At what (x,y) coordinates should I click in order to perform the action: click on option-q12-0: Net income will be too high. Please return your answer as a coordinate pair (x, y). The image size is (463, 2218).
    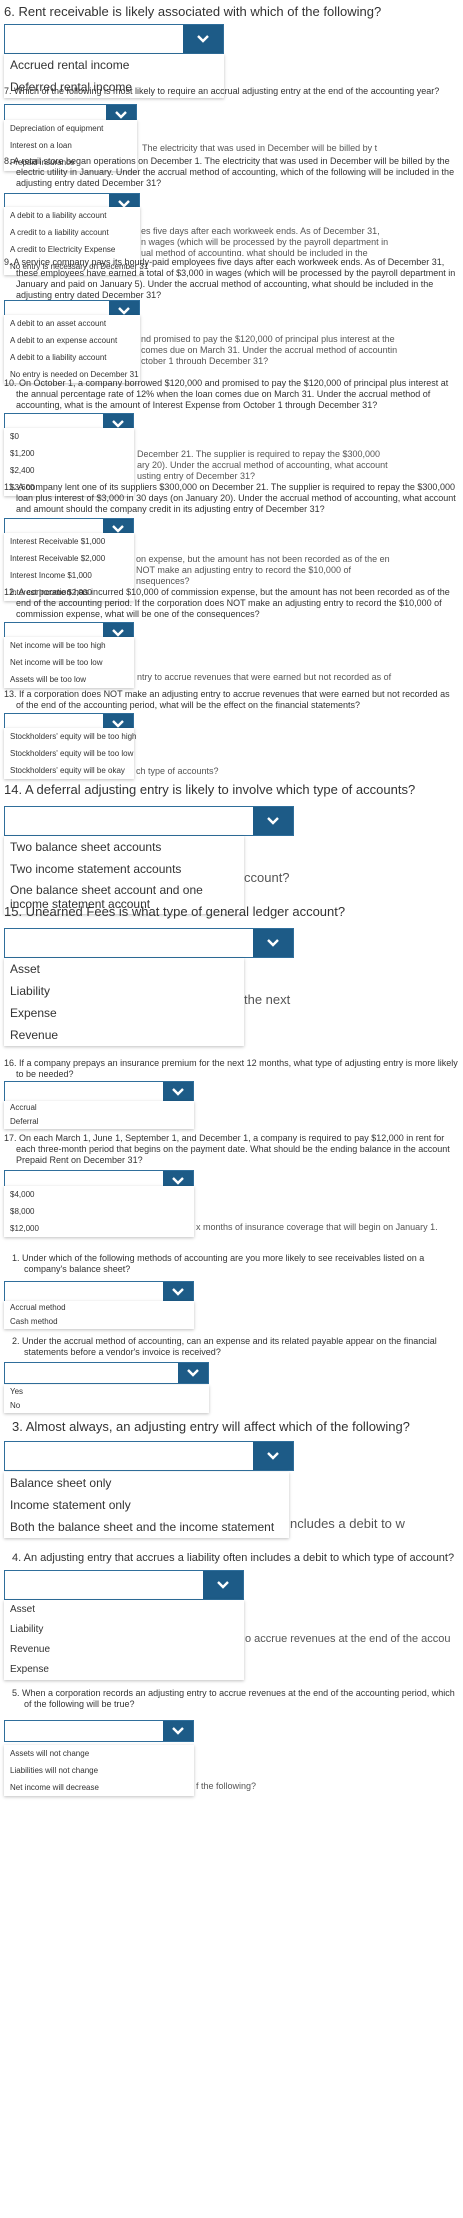
    Looking at the image, I should click on (69, 645).